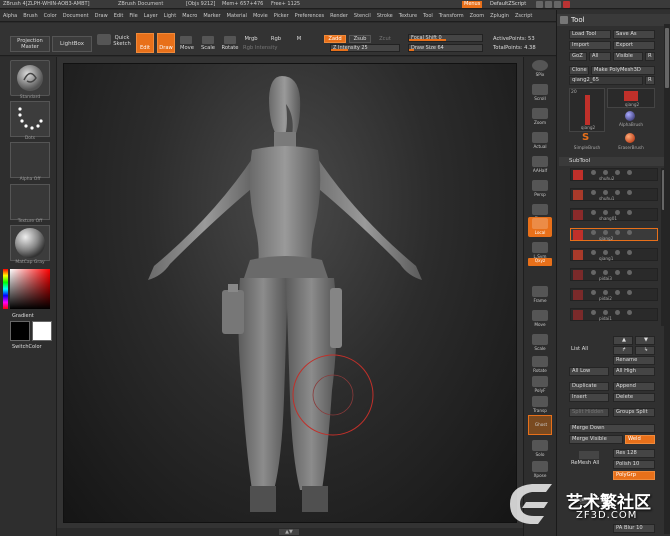 Image resolution: width=670 pixels, height=536 pixels. Describe the element at coordinates (30, 16) in the screenshot. I see `menu-brush: Brush` at that location.